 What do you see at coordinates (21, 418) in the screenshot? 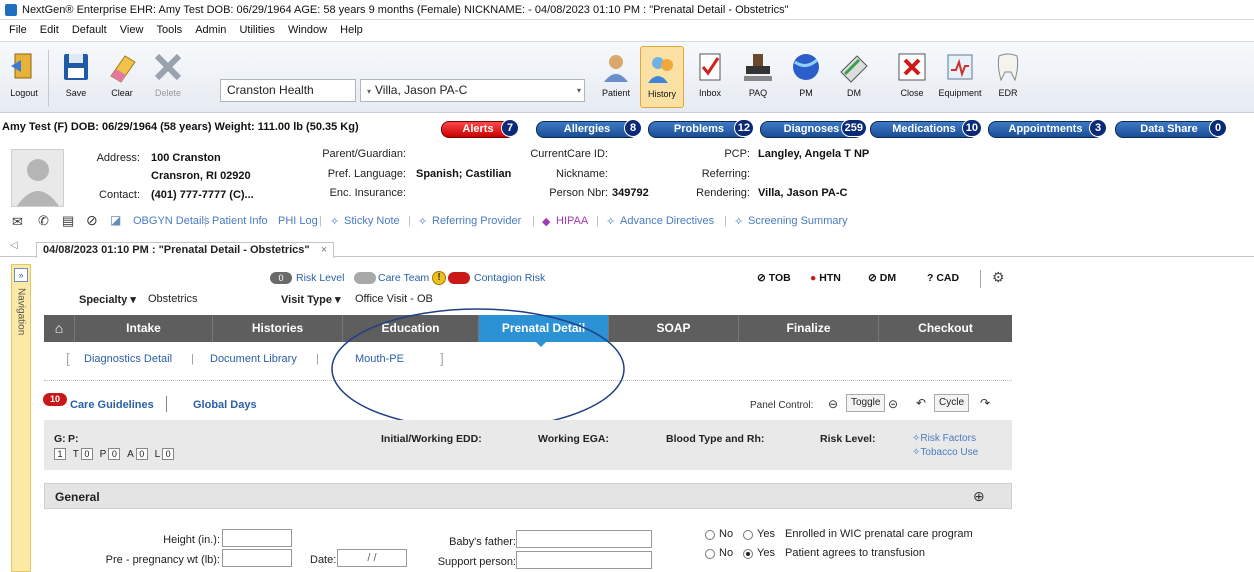
I see `navigation-panel: » Navigation` at bounding box center [21, 418].